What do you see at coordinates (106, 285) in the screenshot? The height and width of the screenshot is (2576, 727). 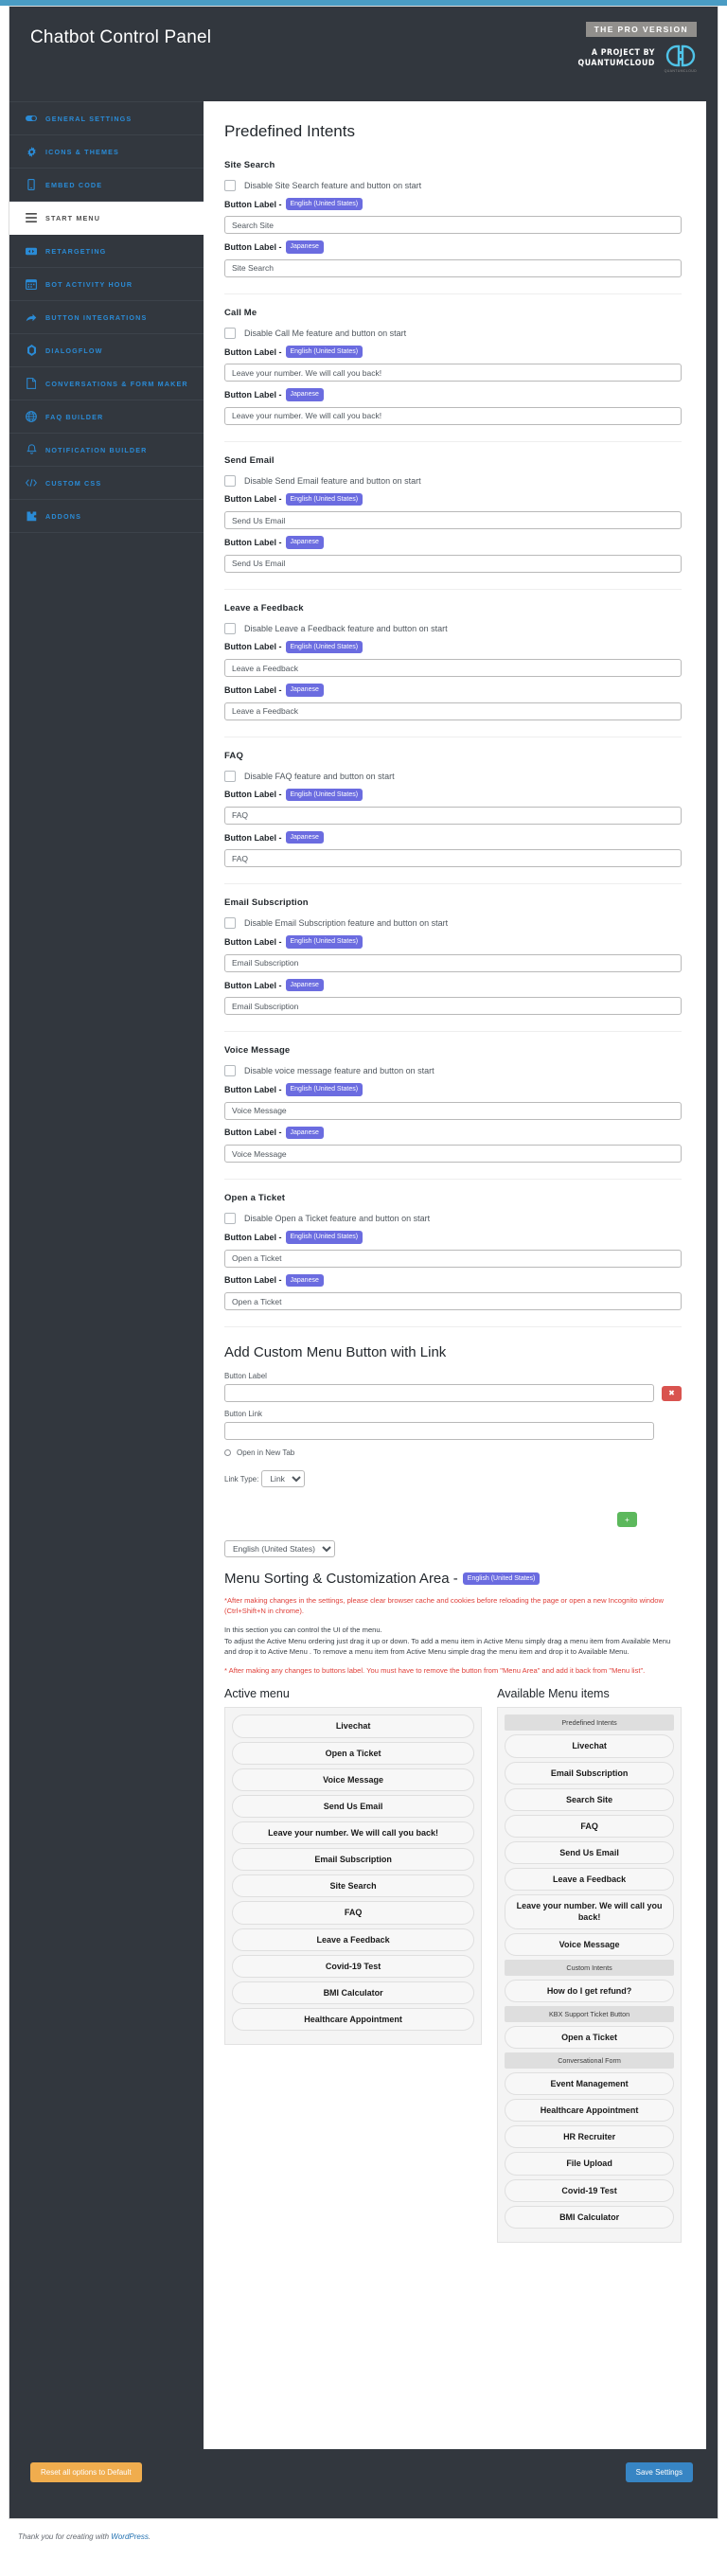 I see `sidebar-item-bot-activity-hour: Bot Activity Hour` at bounding box center [106, 285].